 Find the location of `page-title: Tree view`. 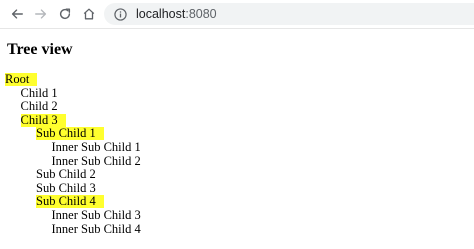

page-title: Tree view is located at coordinates (40, 49).